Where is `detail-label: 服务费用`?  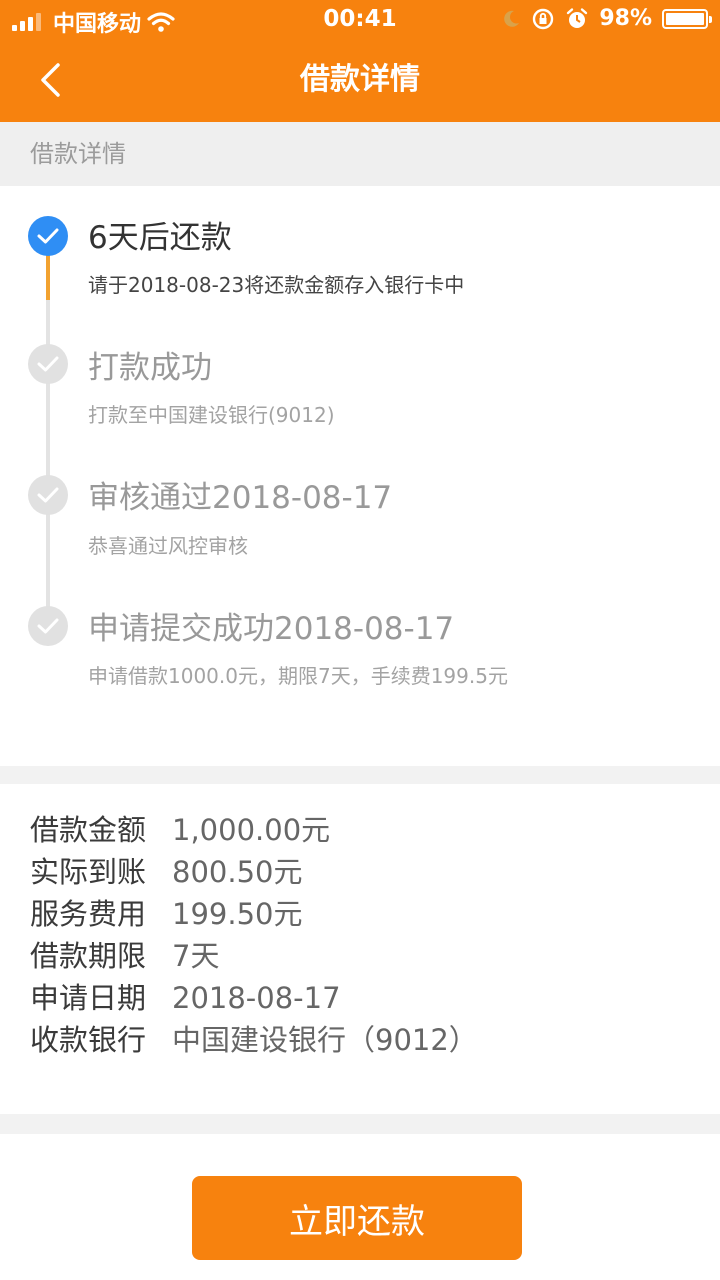
detail-label: 服务费用 is located at coordinates (88, 914).